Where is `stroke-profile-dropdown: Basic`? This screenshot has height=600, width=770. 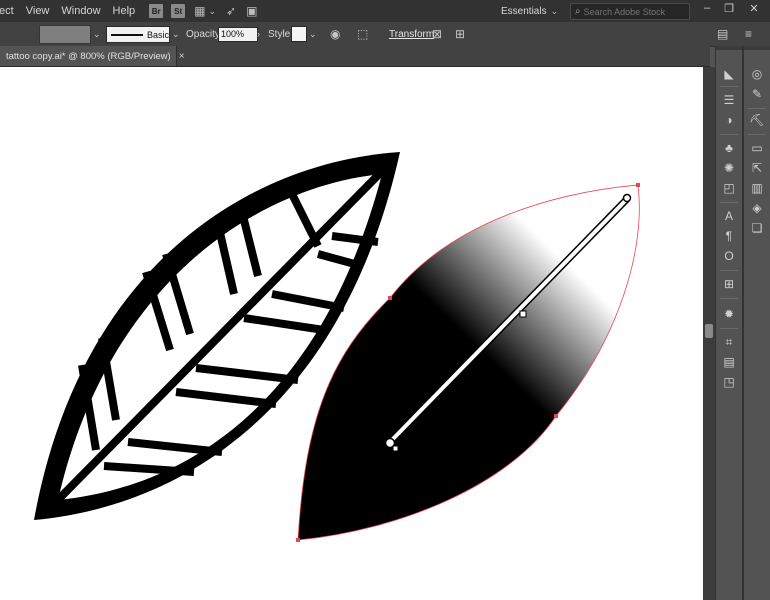 stroke-profile-dropdown: Basic is located at coordinates (138, 34).